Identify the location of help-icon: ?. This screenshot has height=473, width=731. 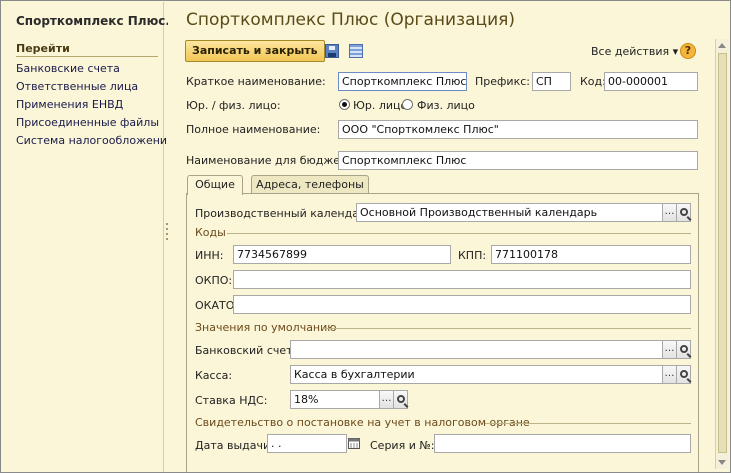
(688, 51).